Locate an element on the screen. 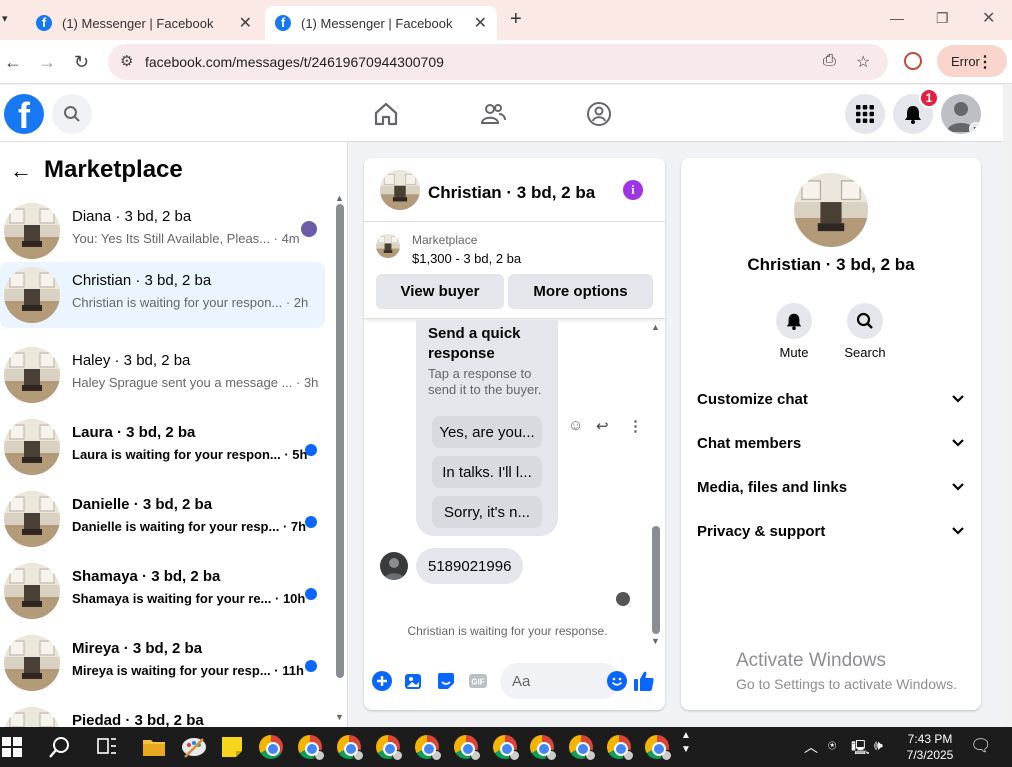 This screenshot has height=767, width=1012. chat-scrollbar is located at coordinates (656, 580).